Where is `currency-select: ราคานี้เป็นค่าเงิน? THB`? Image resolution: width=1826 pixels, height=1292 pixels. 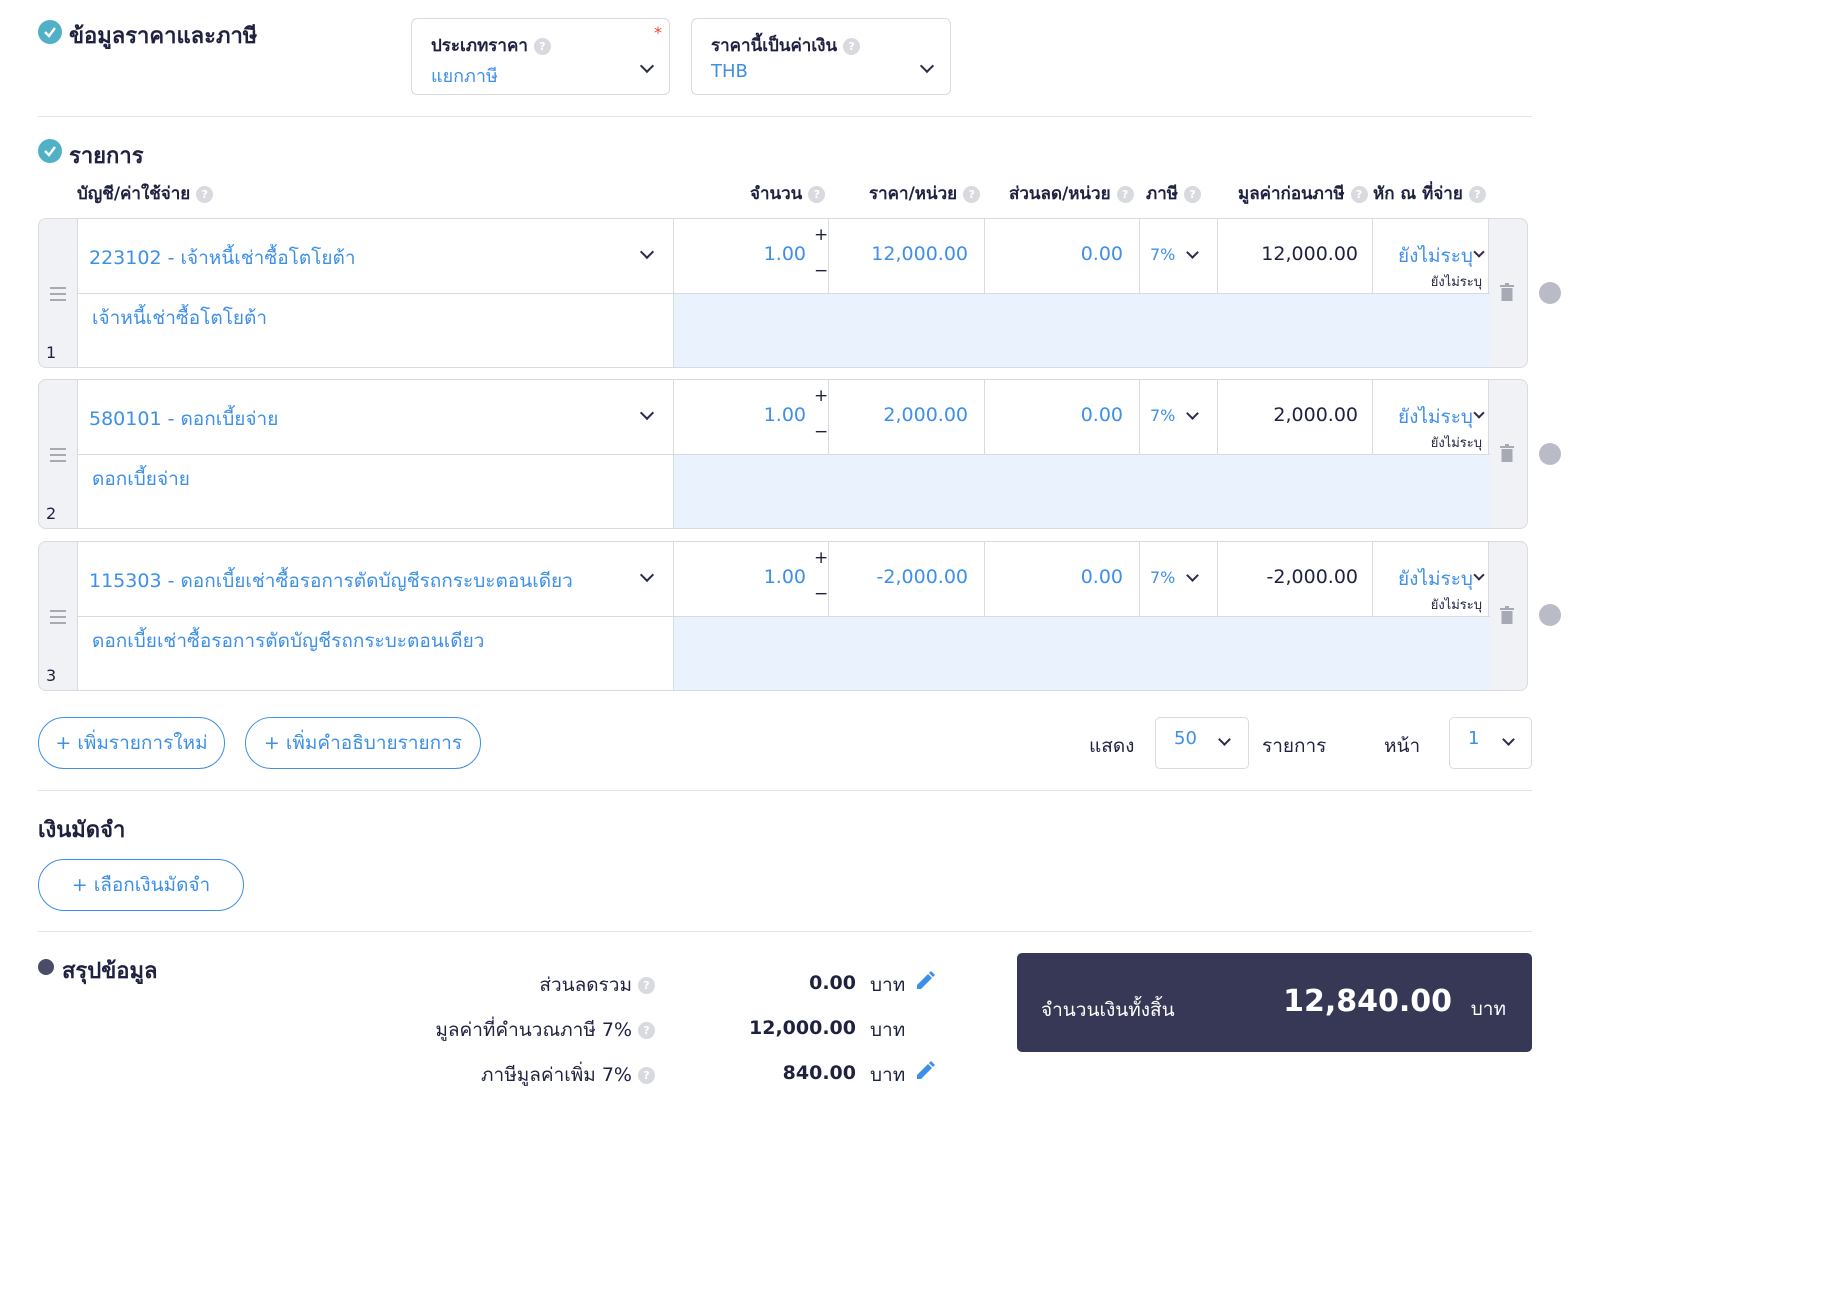 currency-select: ราคานี้เป็นค่าเงิน? THB is located at coordinates (821, 56).